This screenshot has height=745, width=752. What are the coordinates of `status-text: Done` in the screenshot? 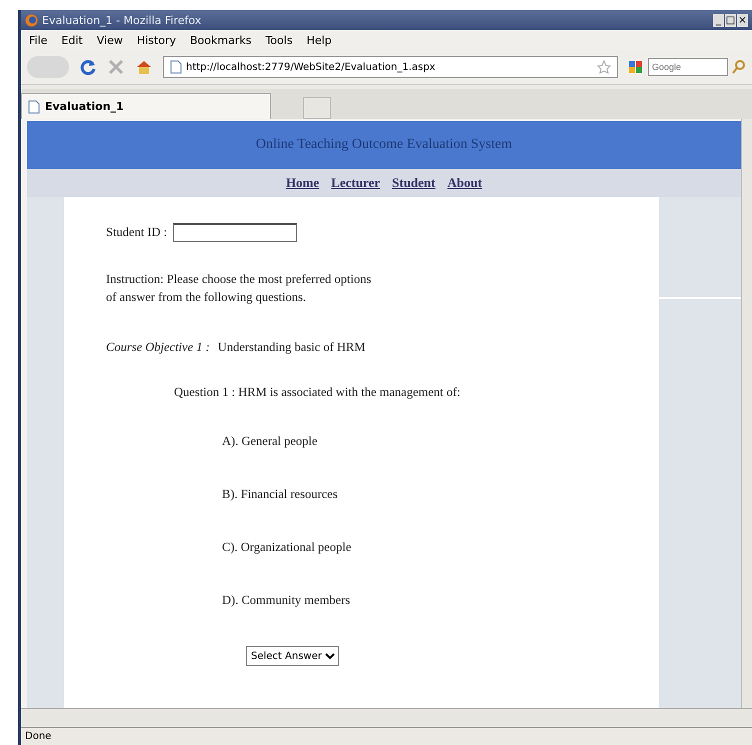 It's located at (386, 736).